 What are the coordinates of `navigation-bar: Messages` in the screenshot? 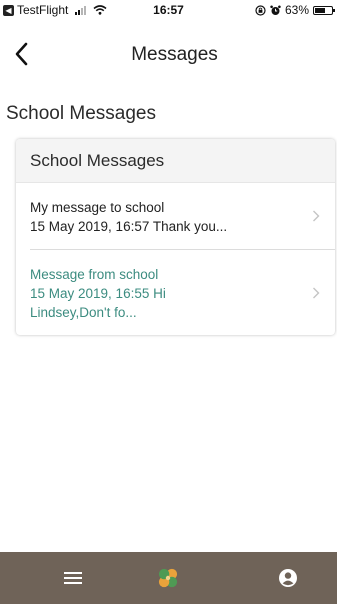 It's located at (168, 58).